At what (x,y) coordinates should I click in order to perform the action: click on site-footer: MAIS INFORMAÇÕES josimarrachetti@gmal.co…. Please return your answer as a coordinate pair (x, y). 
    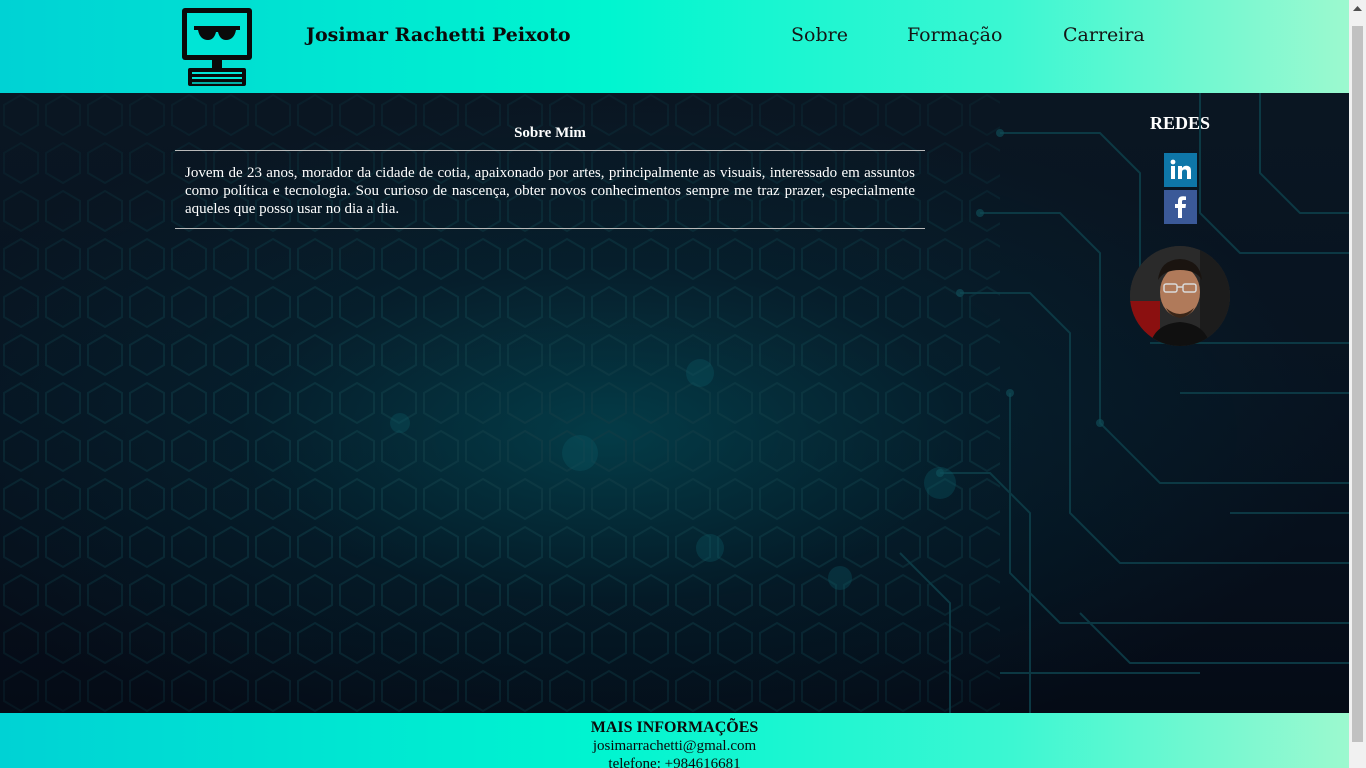
    Looking at the image, I should click on (674, 740).